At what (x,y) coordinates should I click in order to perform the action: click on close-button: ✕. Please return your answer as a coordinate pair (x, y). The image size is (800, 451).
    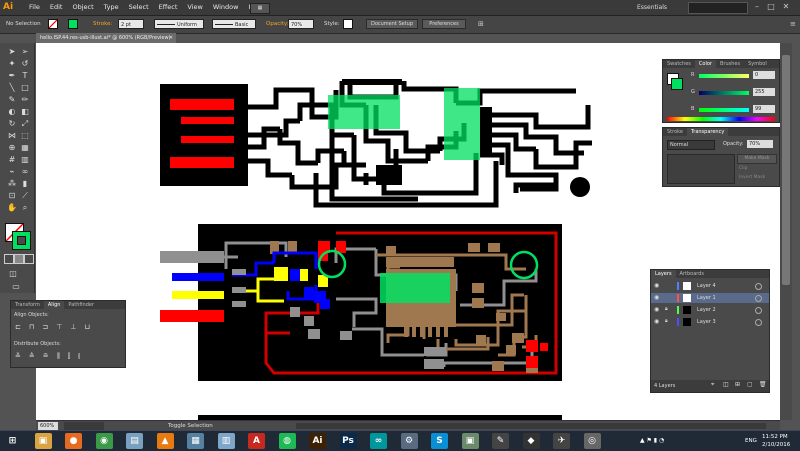
    Looking at the image, I should click on (786, 7).